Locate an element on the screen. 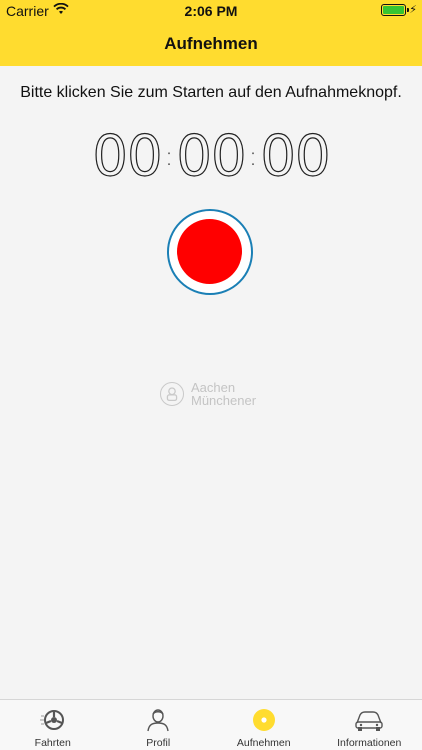 This screenshot has height=750, width=422. tab-label: Profil is located at coordinates (158, 743).